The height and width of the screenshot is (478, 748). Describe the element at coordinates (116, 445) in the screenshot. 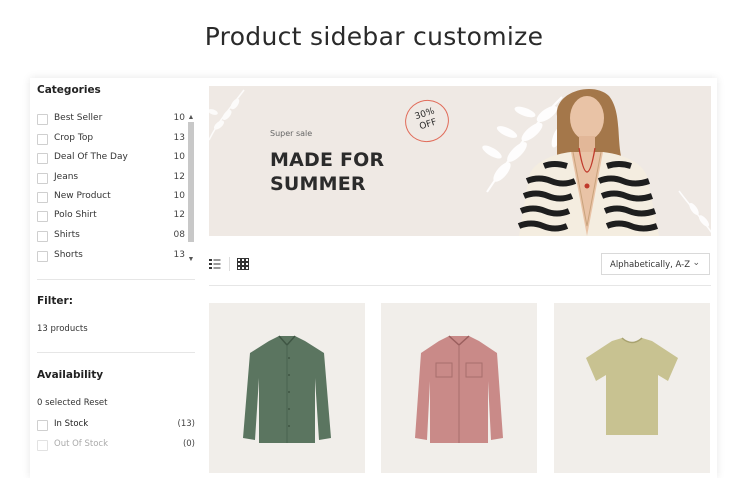

I see `availability-out-of-stock: Out Of Stock (0)` at that location.